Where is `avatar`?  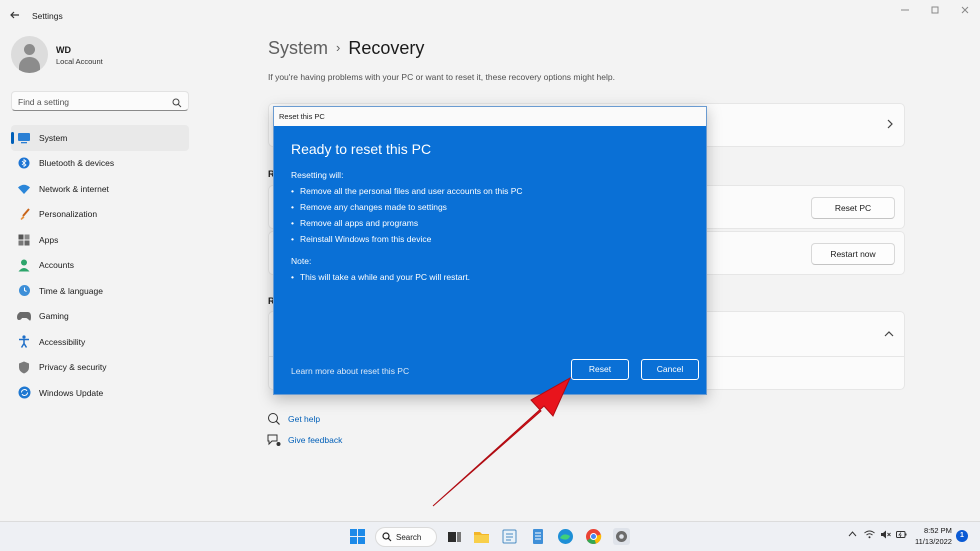 avatar is located at coordinates (29, 54).